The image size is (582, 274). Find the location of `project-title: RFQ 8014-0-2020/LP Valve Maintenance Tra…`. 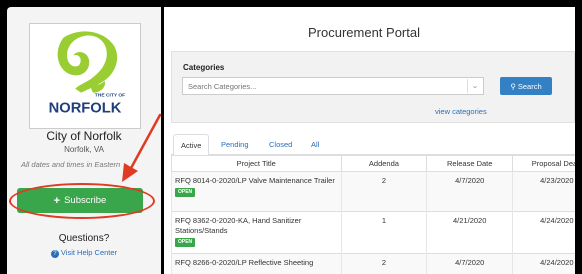

project-title: RFQ 8014-0-2020/LP Valve Maintenance Tra… is located at coordinates (256, 181).